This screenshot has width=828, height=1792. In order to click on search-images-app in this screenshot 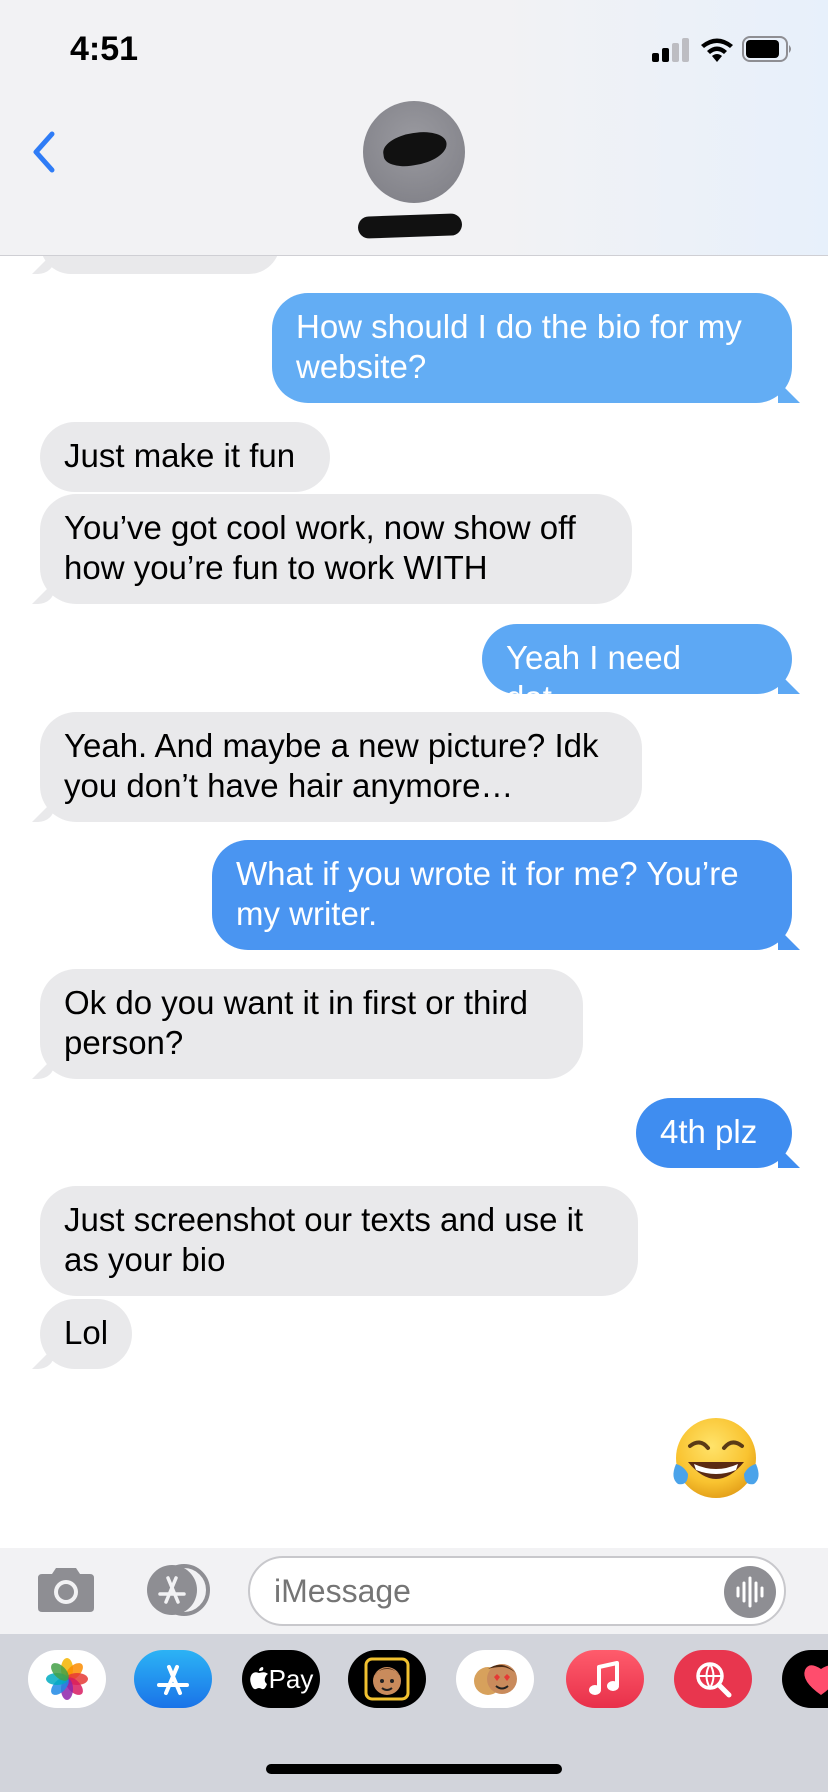, I will do `click(713, 1679)`.